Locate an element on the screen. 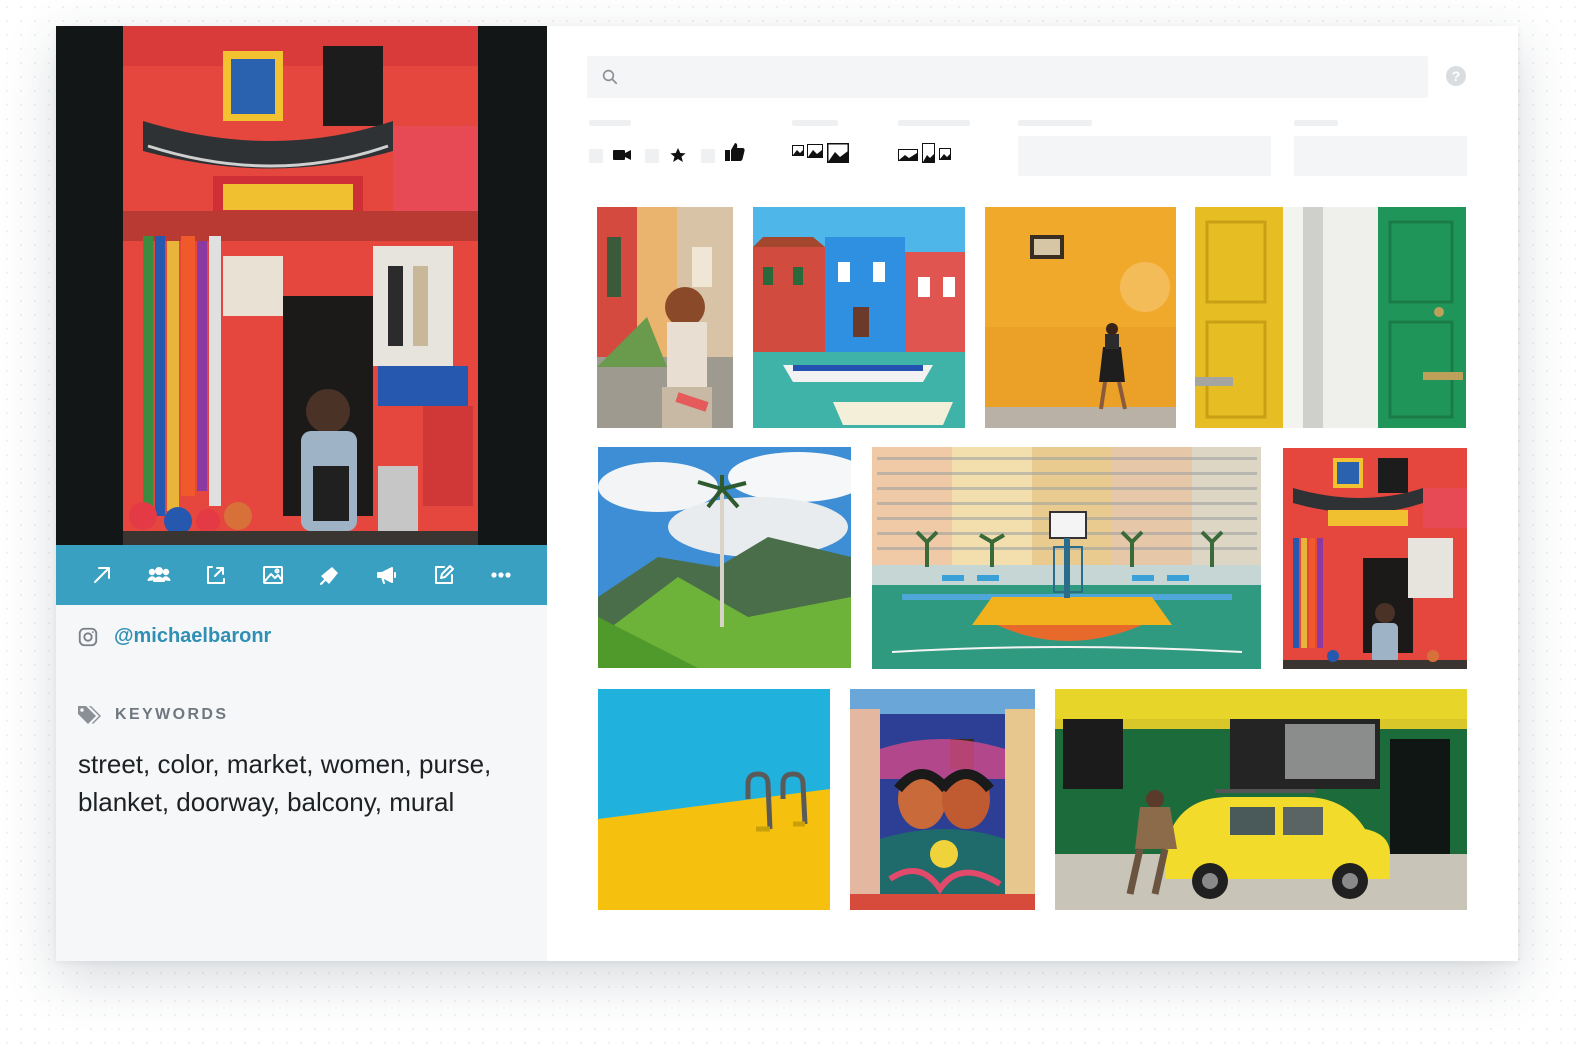  move-to-button is located at coordinates (216, 575).